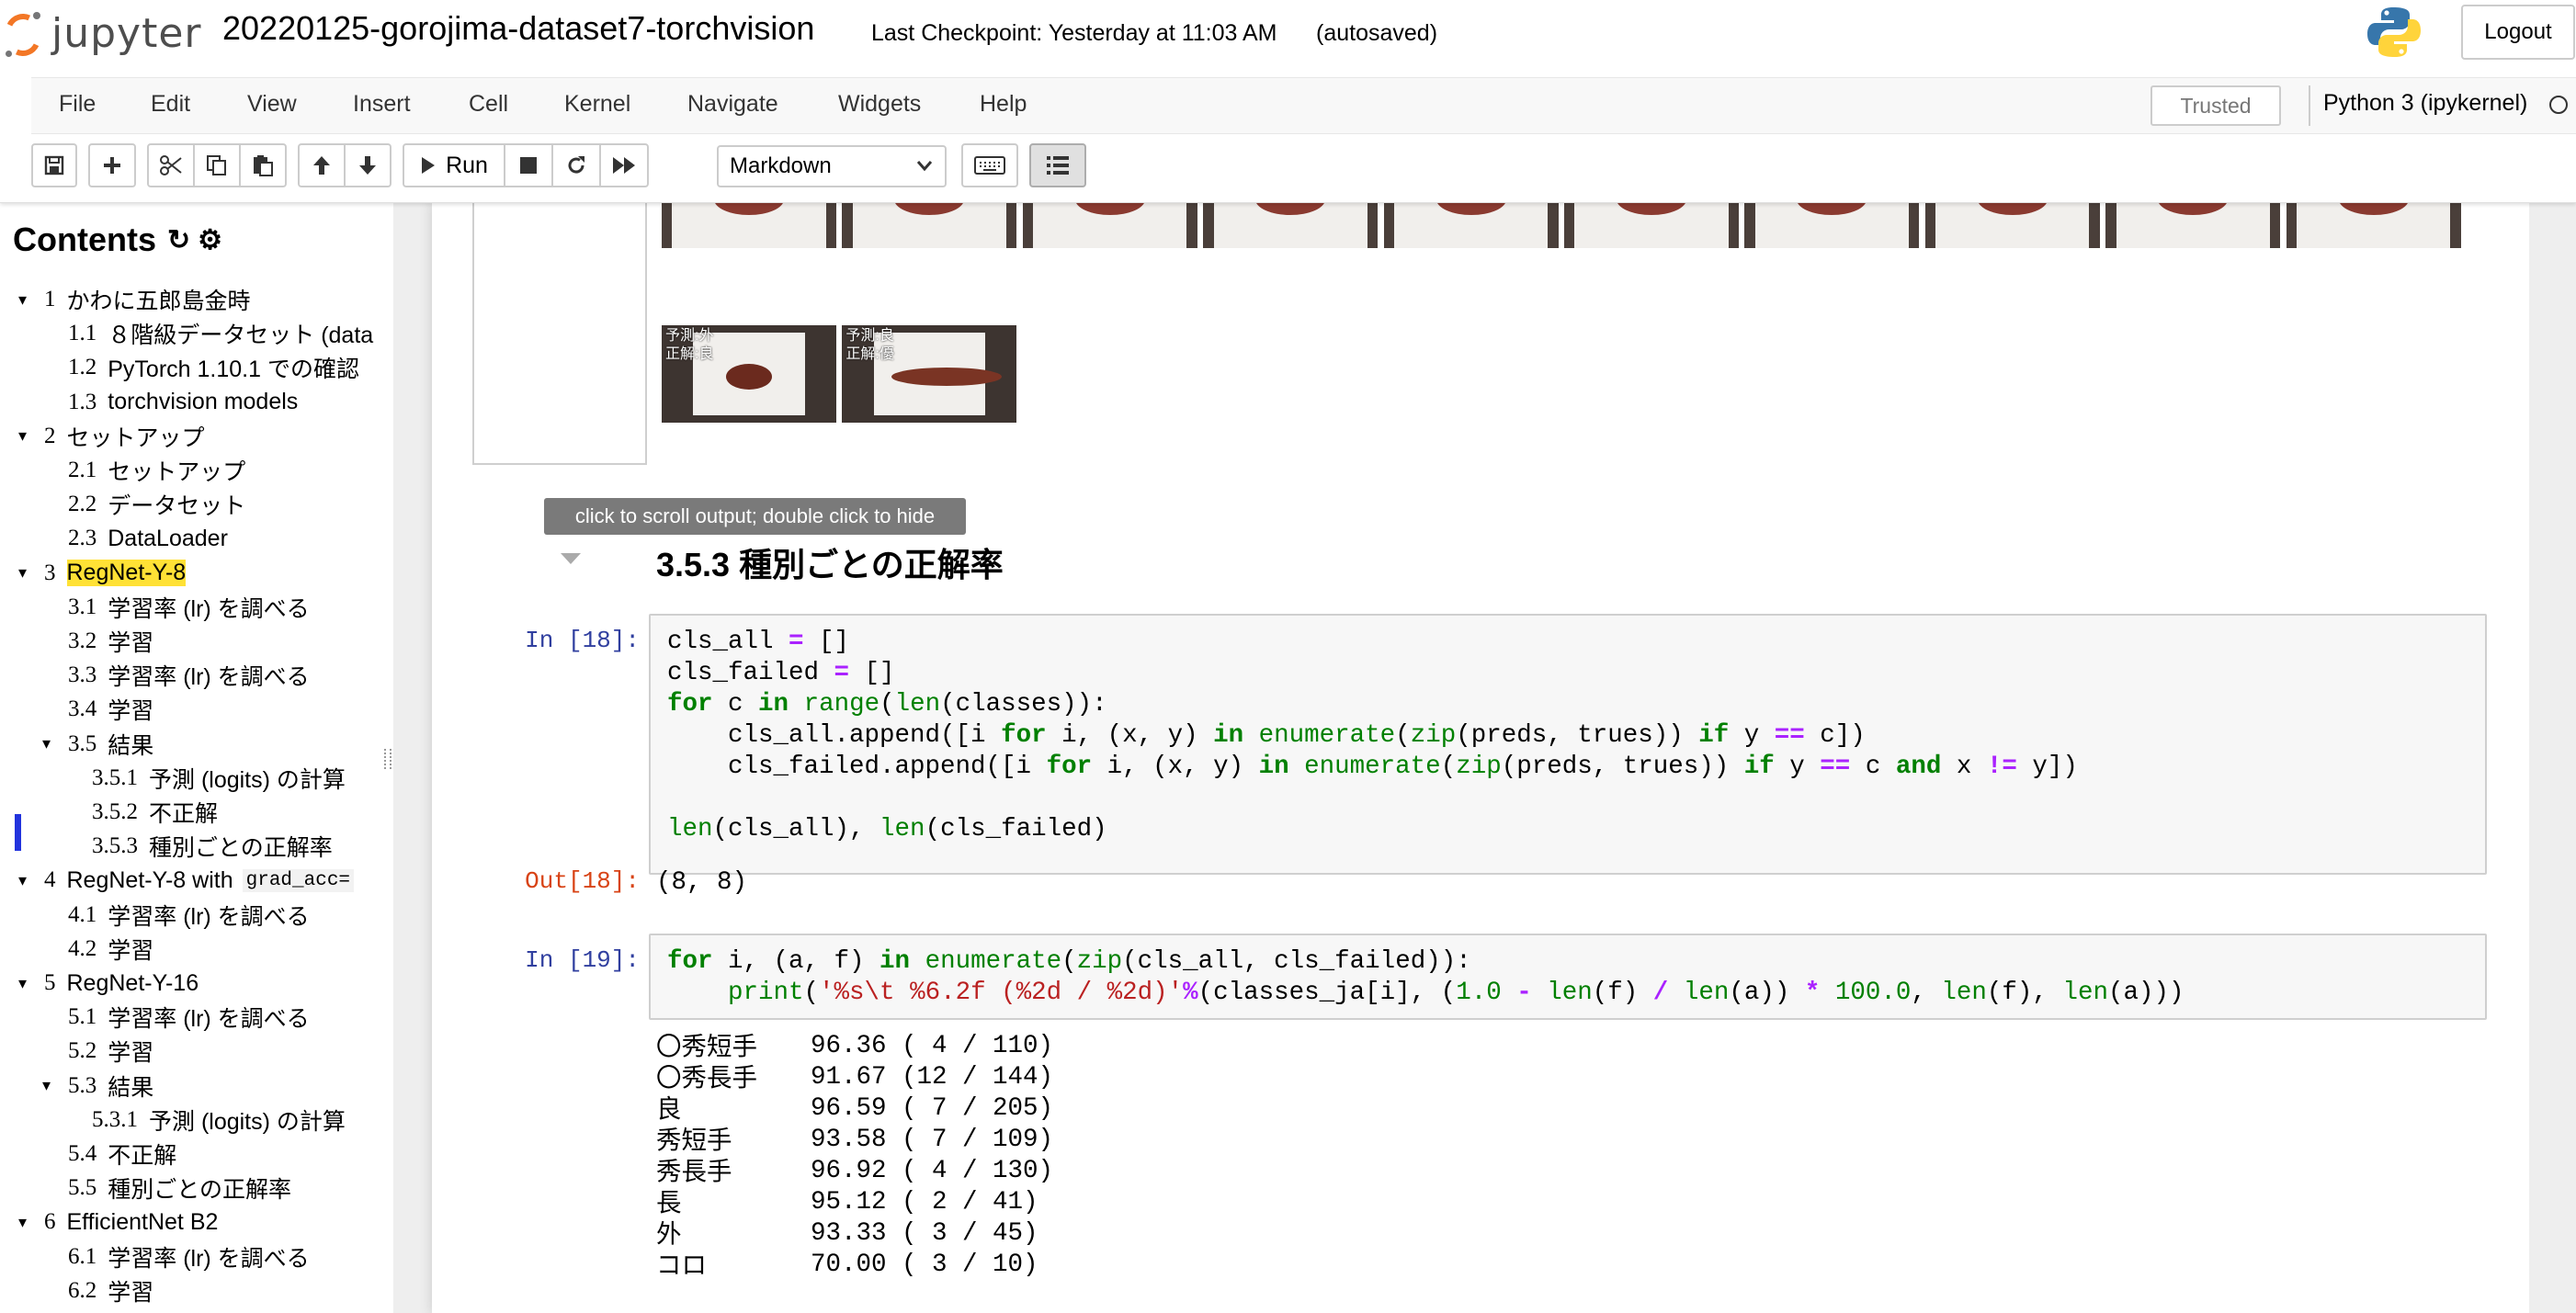 This screenshot has height=1313, width=2576. Describe the element at coordinates (188, 744) in the screenshot. I see `toc-item: ▾ 3.5 結果` at that location.